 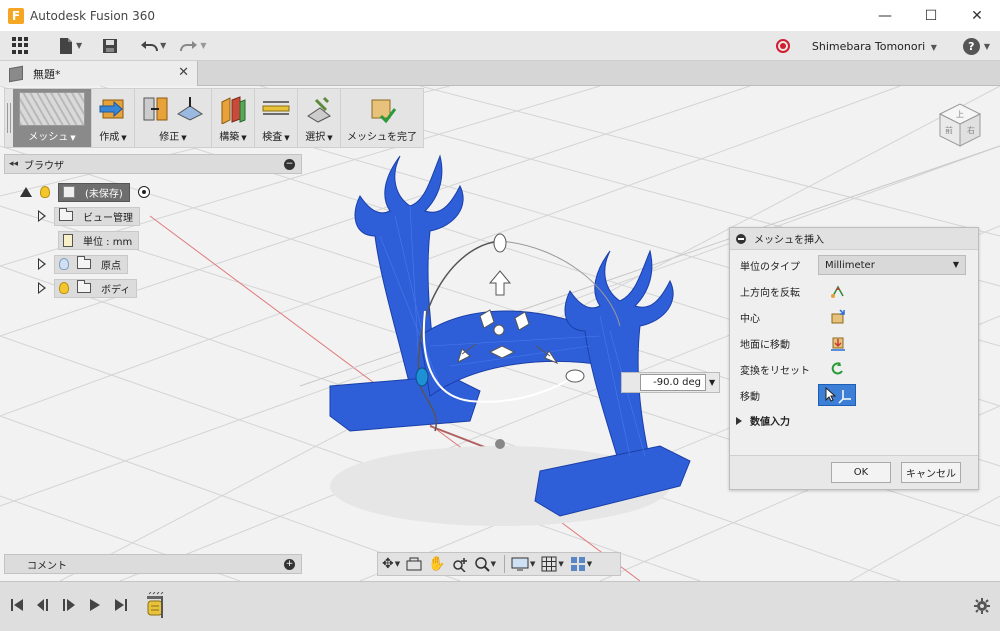 I want to click on comments-panel-header: コメント +, so click(x=153, y=564).